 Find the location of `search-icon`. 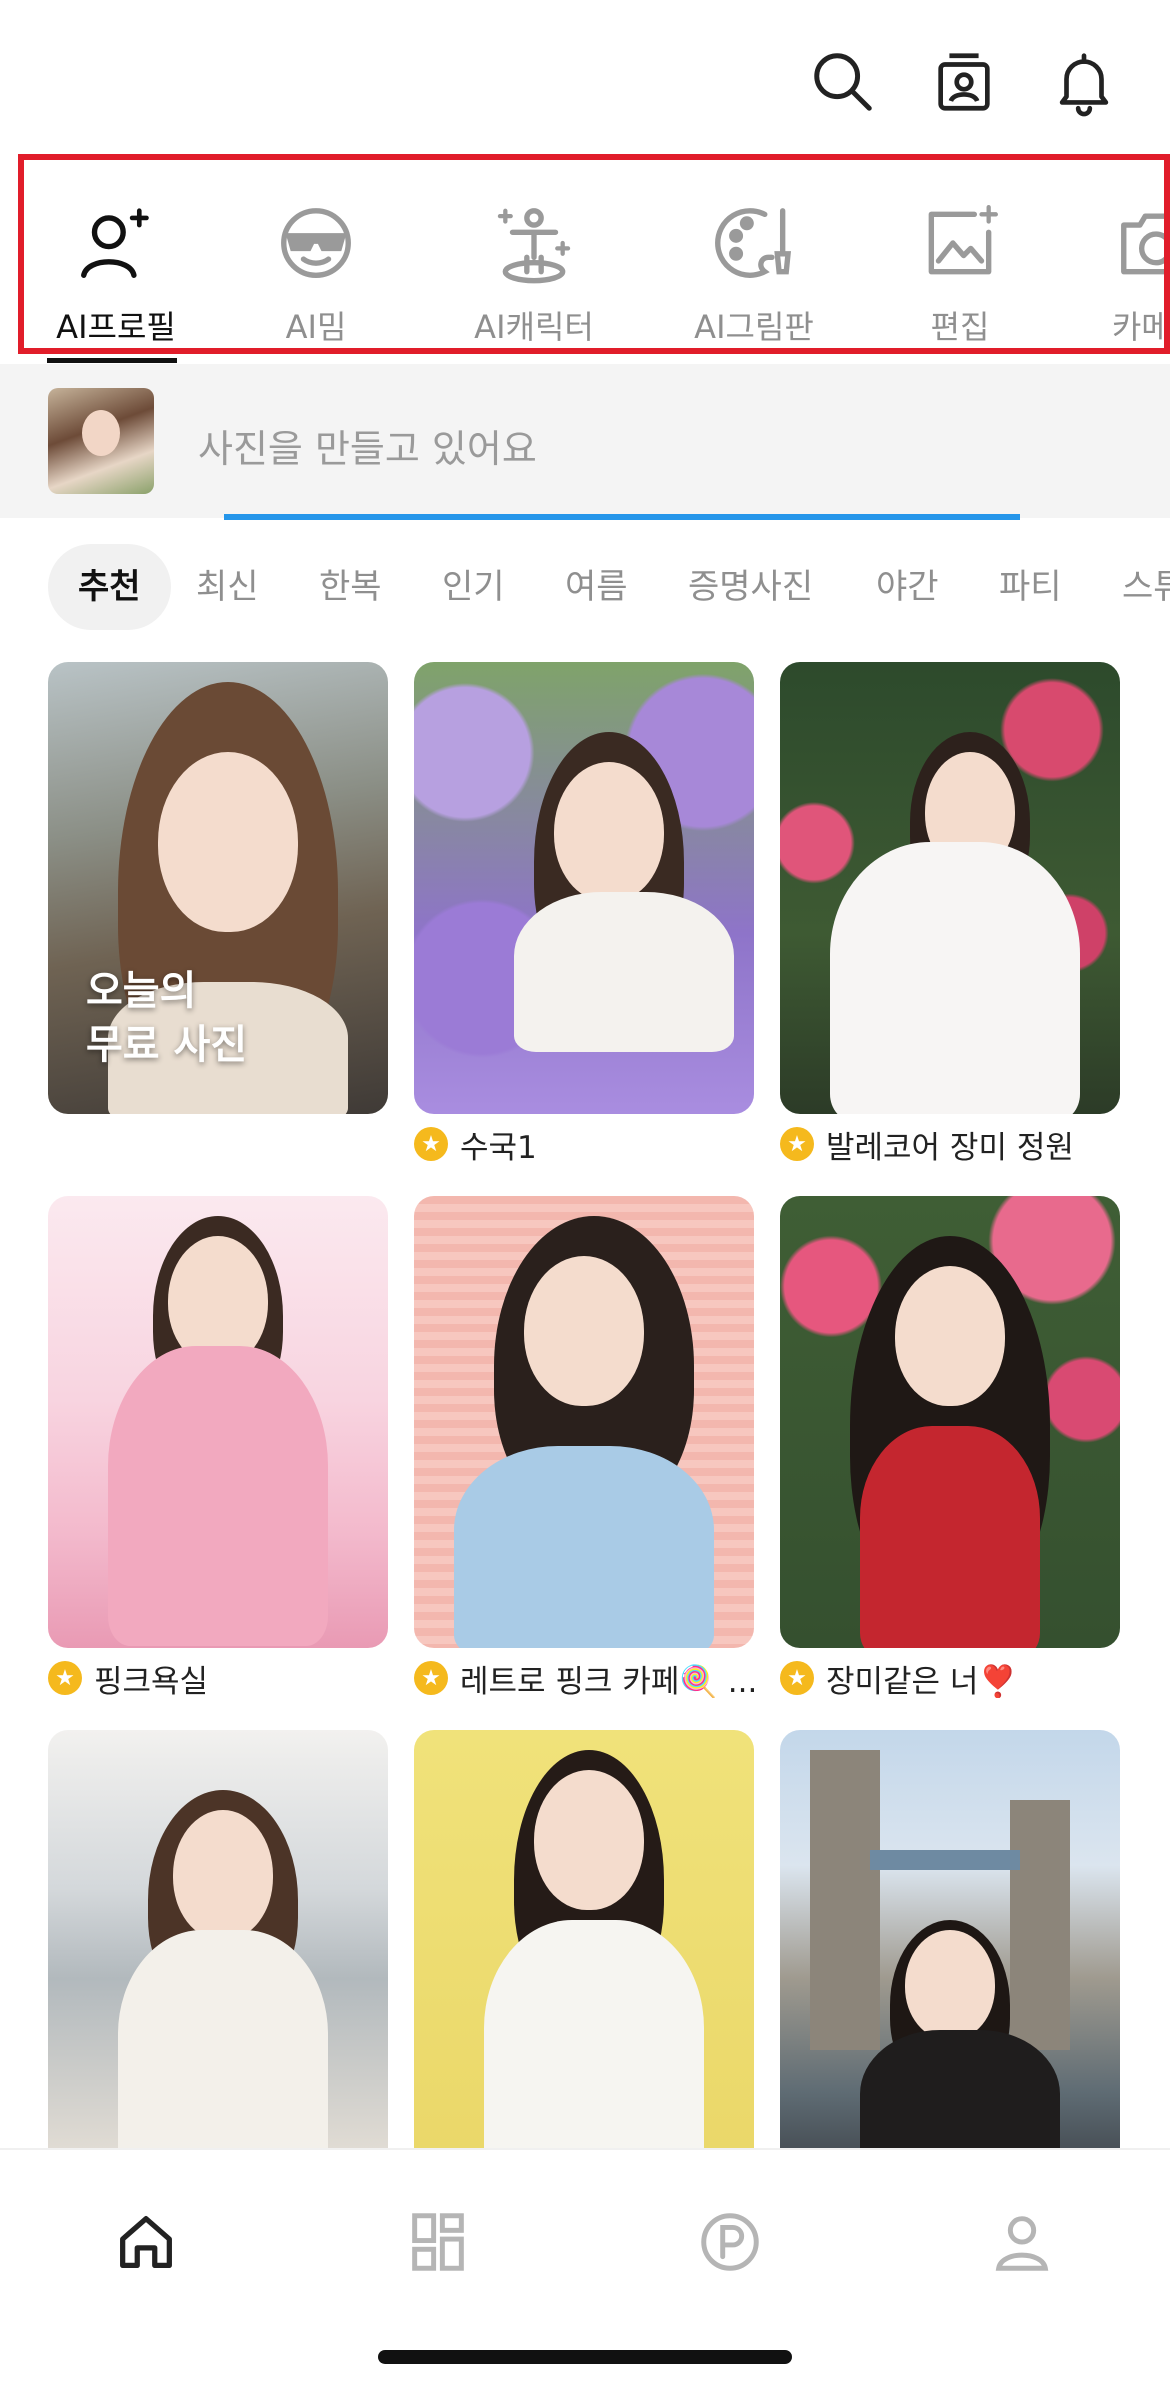

search-icon is located at coordinates (843, 82).